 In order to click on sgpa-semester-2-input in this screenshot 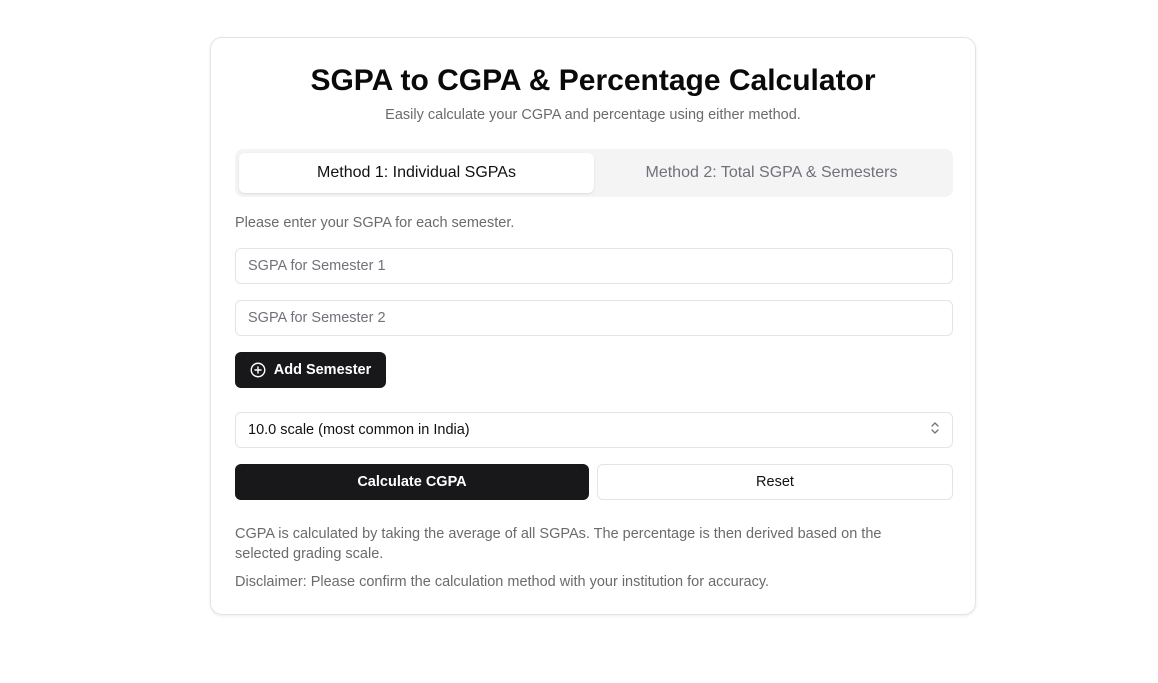, I will do `click(594, 318)`.